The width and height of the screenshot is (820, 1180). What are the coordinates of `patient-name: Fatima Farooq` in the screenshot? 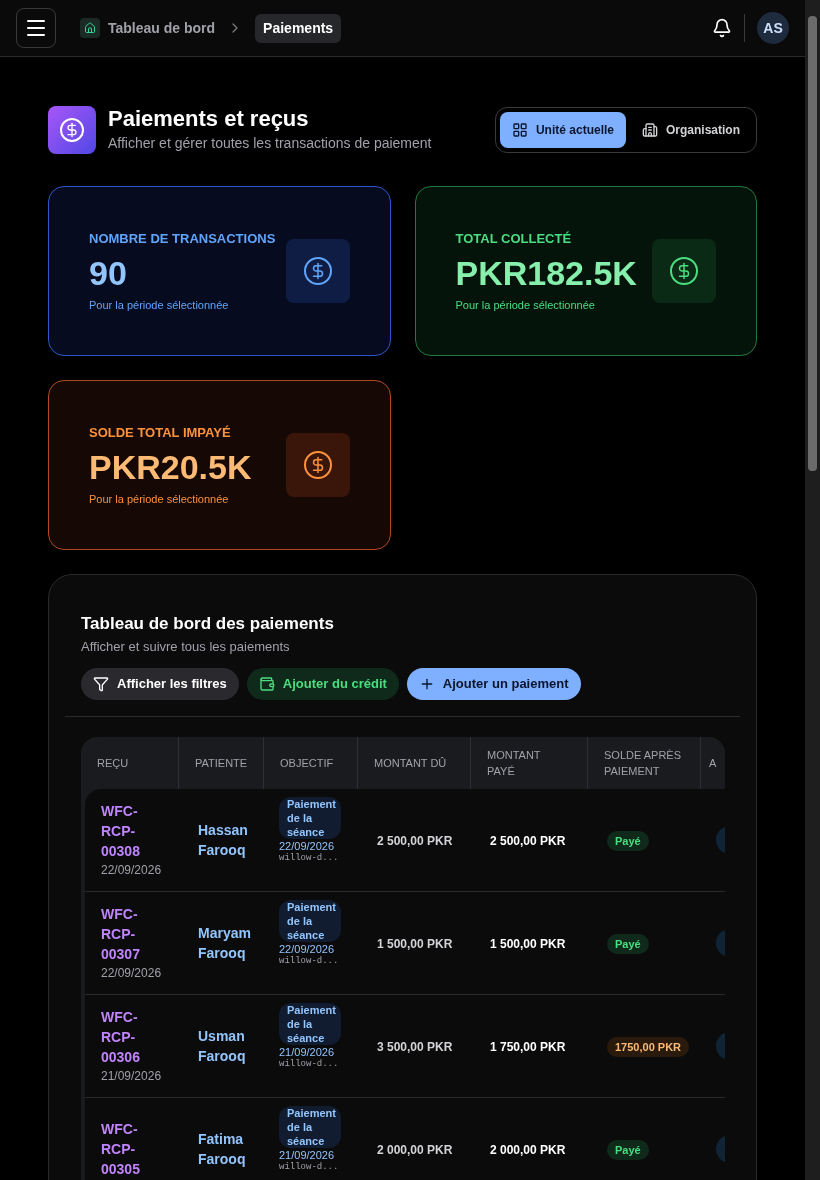 It's located at (224, 1149).